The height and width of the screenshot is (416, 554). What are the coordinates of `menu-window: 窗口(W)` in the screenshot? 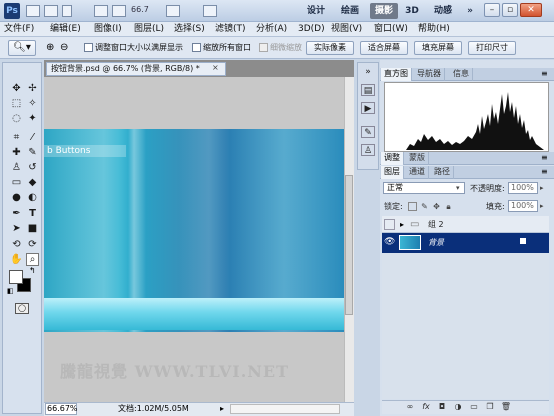 It's located at (391, 29).